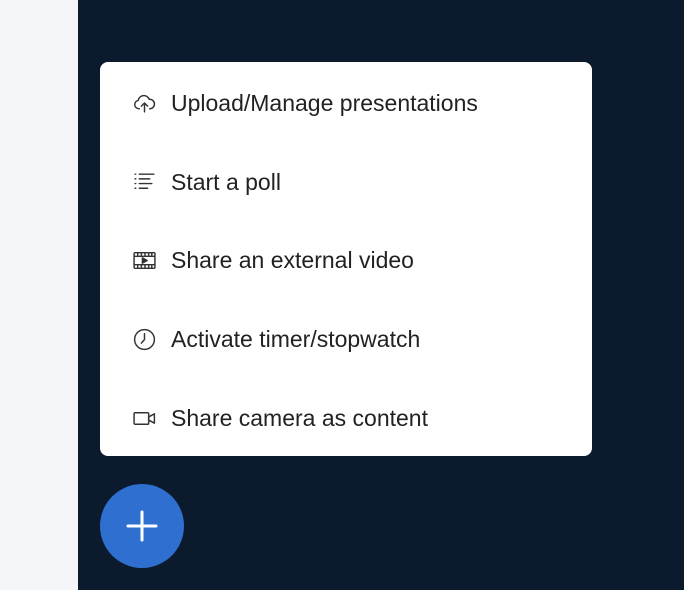 The height and width of the screenshot is (590, 684). I want to click on menu-item-activate-timer: Activate timer/stopwatch, so click(346, 339).